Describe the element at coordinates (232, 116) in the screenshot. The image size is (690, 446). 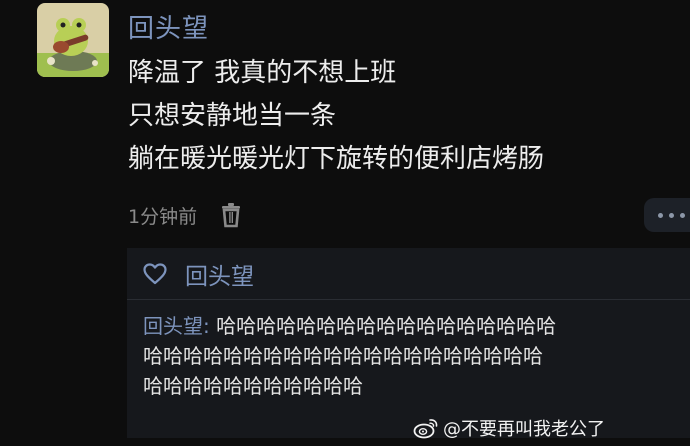
I see `post-line: 只想安静地当一条` at that location.